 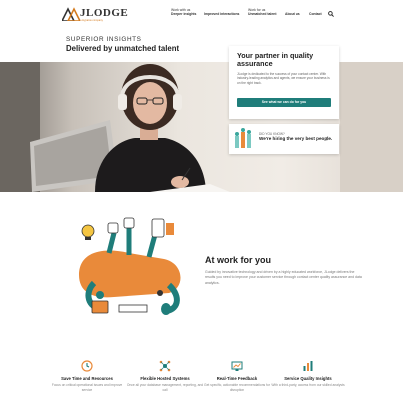 I want to click on chart-bars-icon, so click(x=308, y=366).